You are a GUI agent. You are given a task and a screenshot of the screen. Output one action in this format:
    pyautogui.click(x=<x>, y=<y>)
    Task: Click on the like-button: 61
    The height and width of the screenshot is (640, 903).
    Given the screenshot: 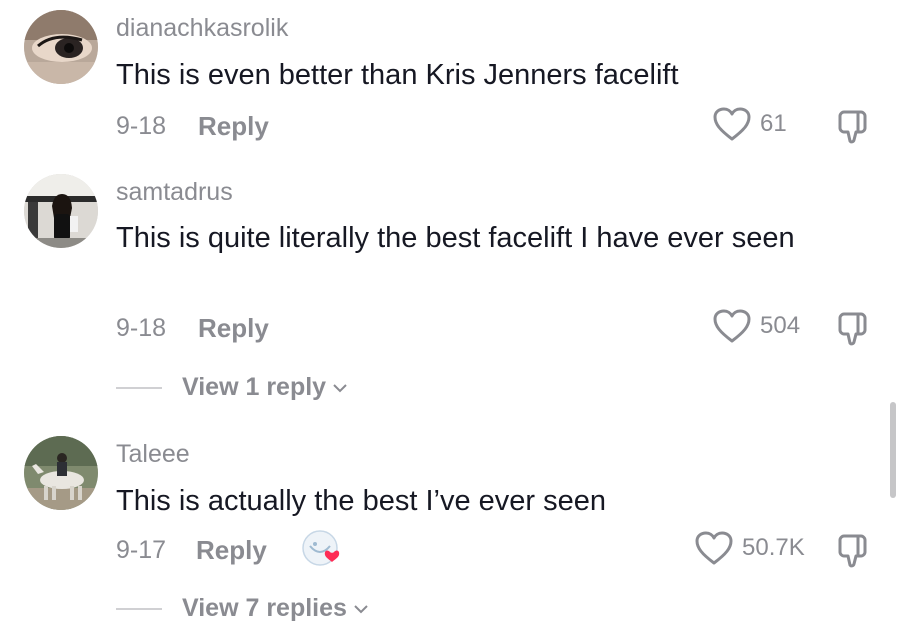 What is the action you would take?
    pyautogui.click(x=749, y=124)
    